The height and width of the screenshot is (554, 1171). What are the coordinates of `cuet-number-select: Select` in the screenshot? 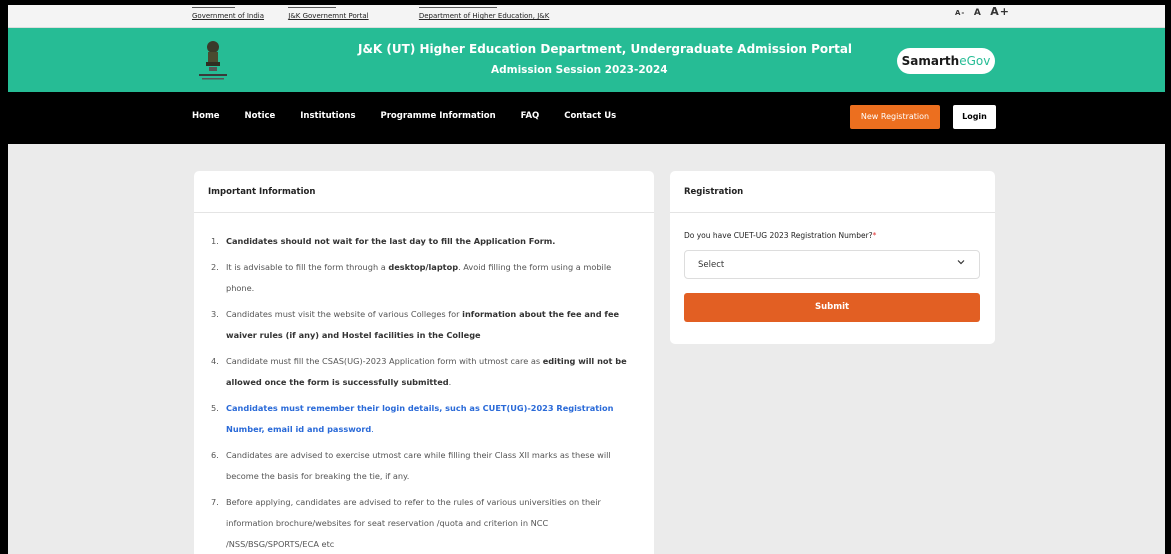 It's located at (832, 264).